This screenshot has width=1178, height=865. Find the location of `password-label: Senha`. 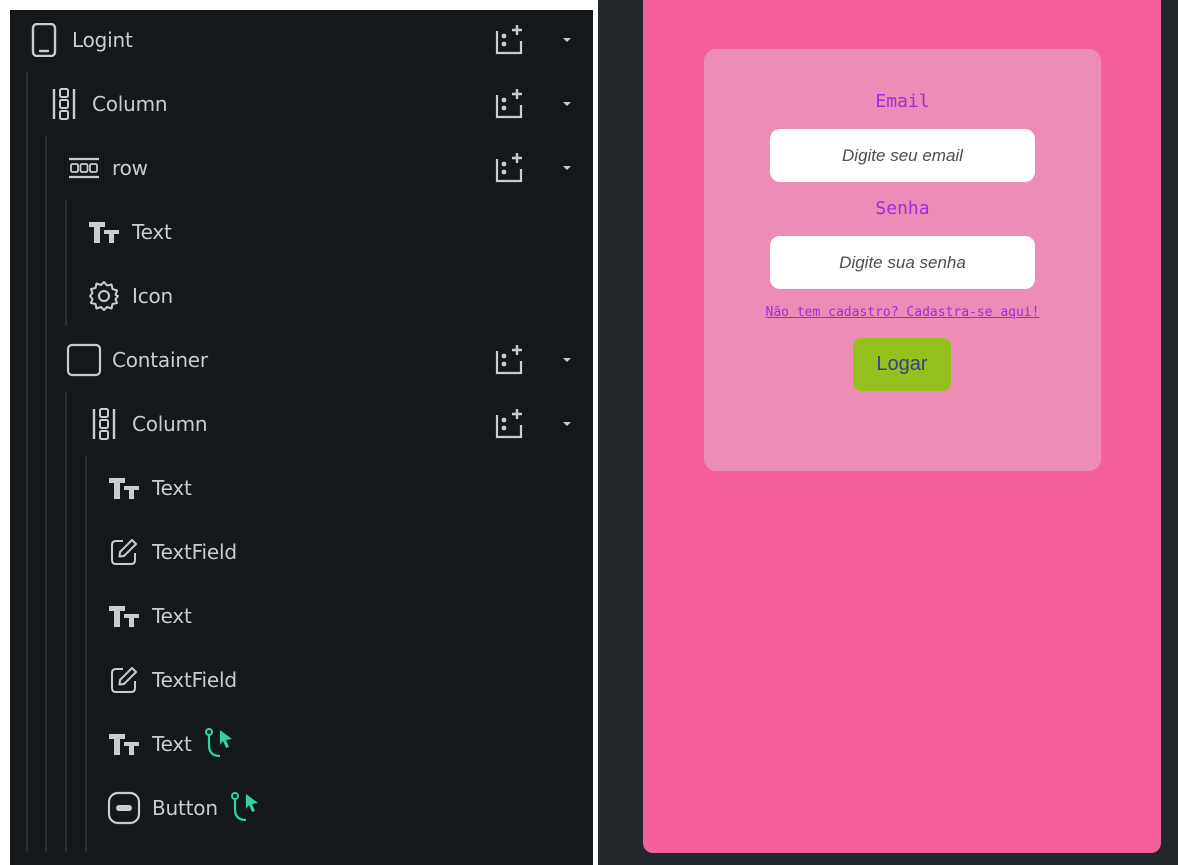

password-label: Senha is located at coordinates (902, 208).